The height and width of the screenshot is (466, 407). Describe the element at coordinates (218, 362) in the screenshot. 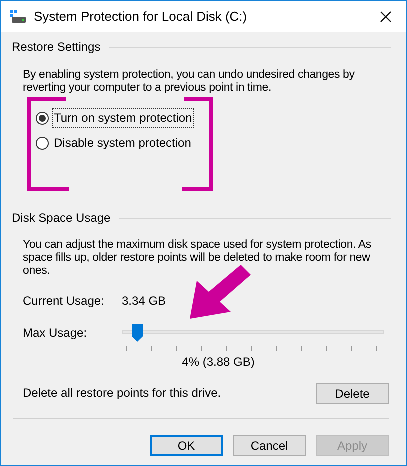

I see `max-usage-reading: 4% (3.88 GB)` at that location.